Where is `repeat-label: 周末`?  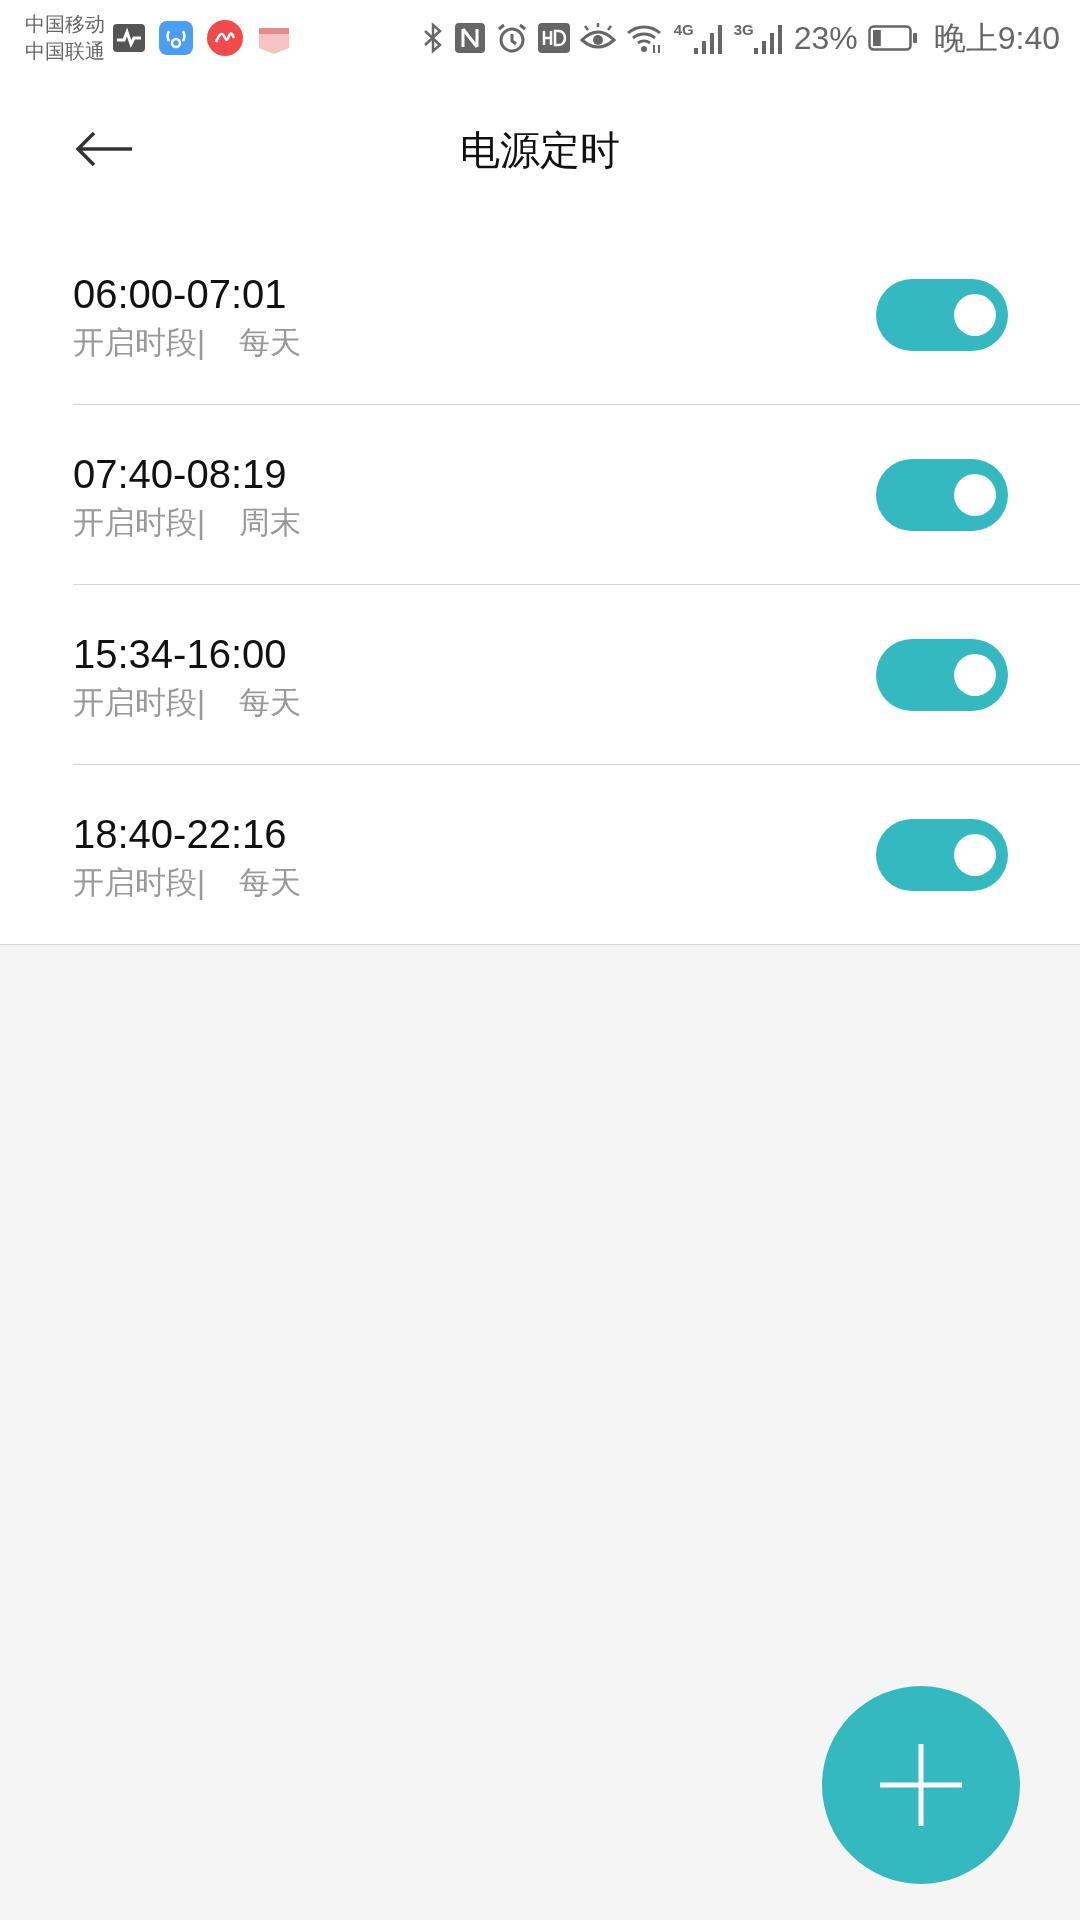
repeat-label: 周末 is located at coordinates (270, 522).